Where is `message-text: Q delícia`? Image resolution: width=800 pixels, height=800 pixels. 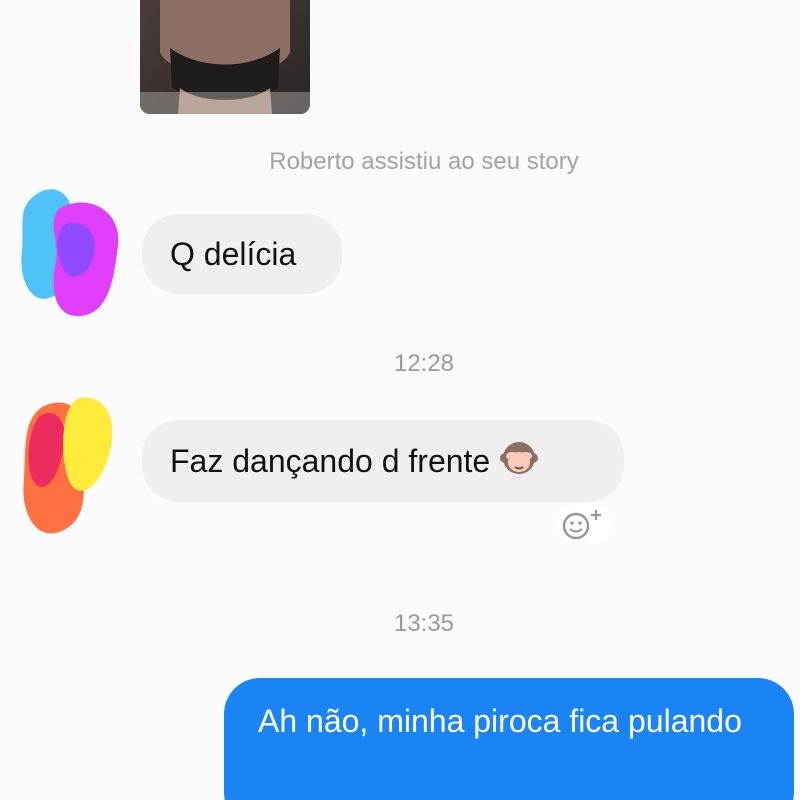 message-text: Q delícia is located at coordinates (233, 253).